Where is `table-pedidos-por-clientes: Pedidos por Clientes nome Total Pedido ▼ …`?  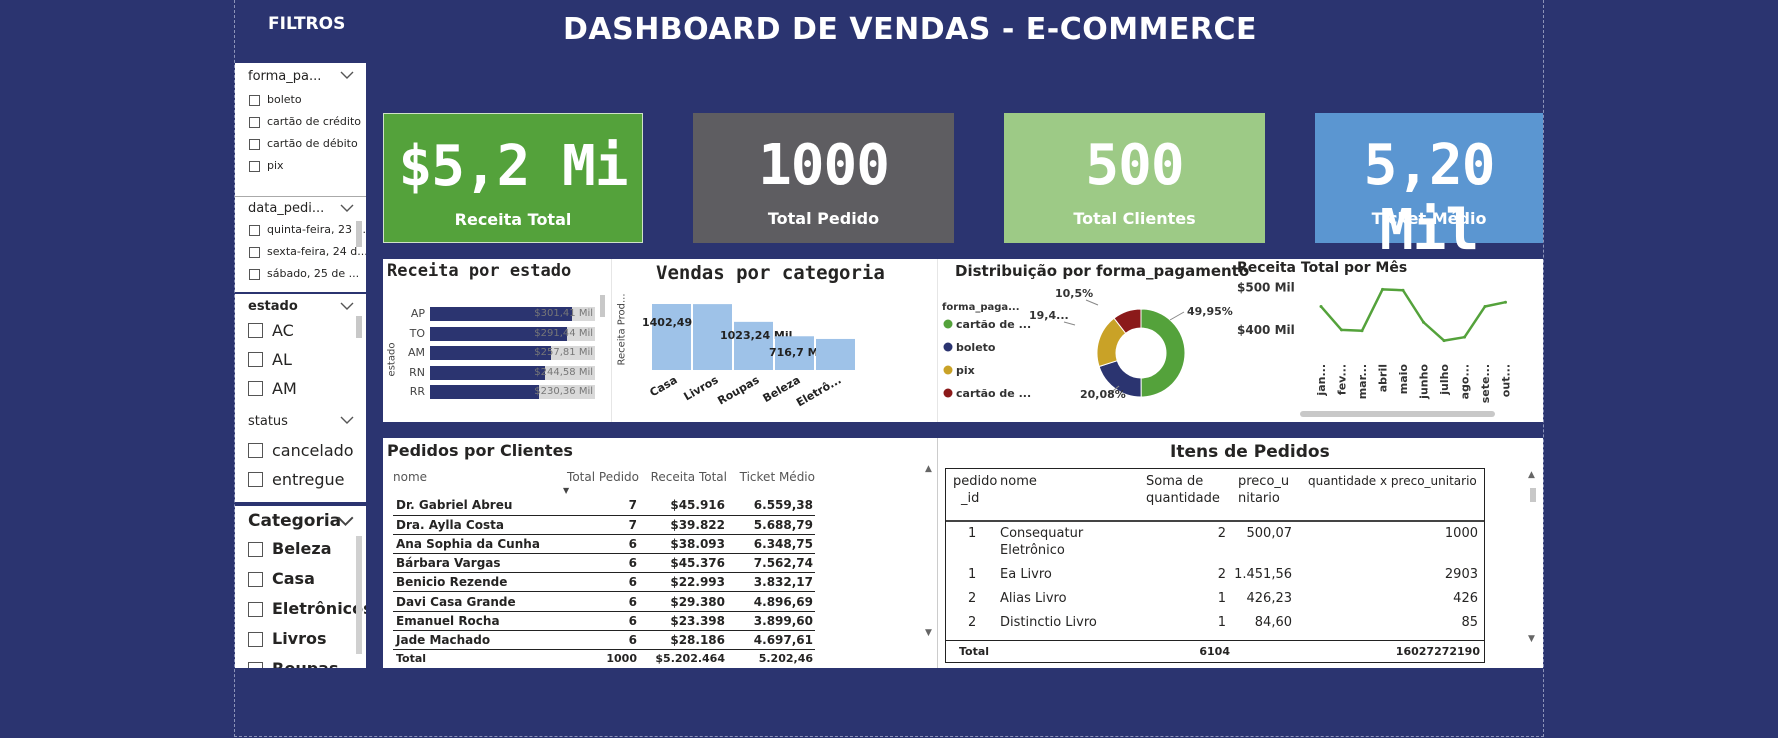
table-pedidos-por-clientes: Pedidos por Clientes nome Total Pedido ▼ … is located at coordinates (660, 553).